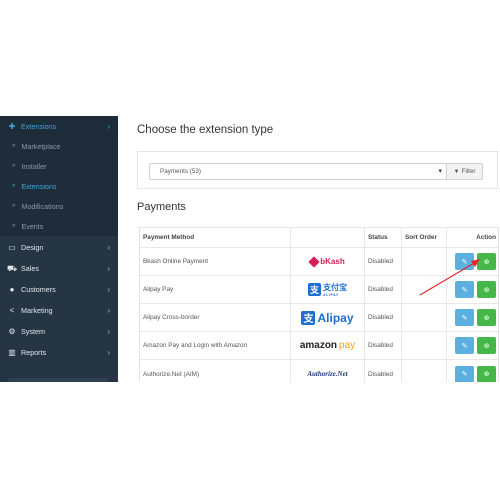 The image size is (500, 500). I want to click on filter-icon: ▼, so click(456, 171).